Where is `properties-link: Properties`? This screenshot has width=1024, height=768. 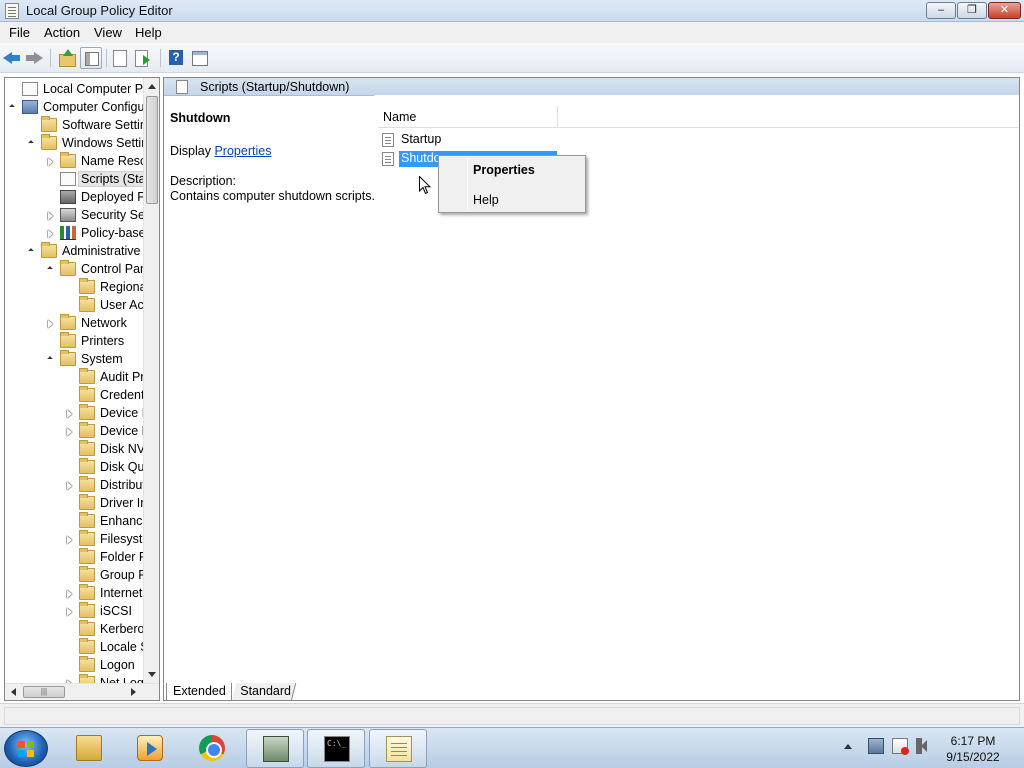
properties-link: Properties is located at coordinates (242, 151).